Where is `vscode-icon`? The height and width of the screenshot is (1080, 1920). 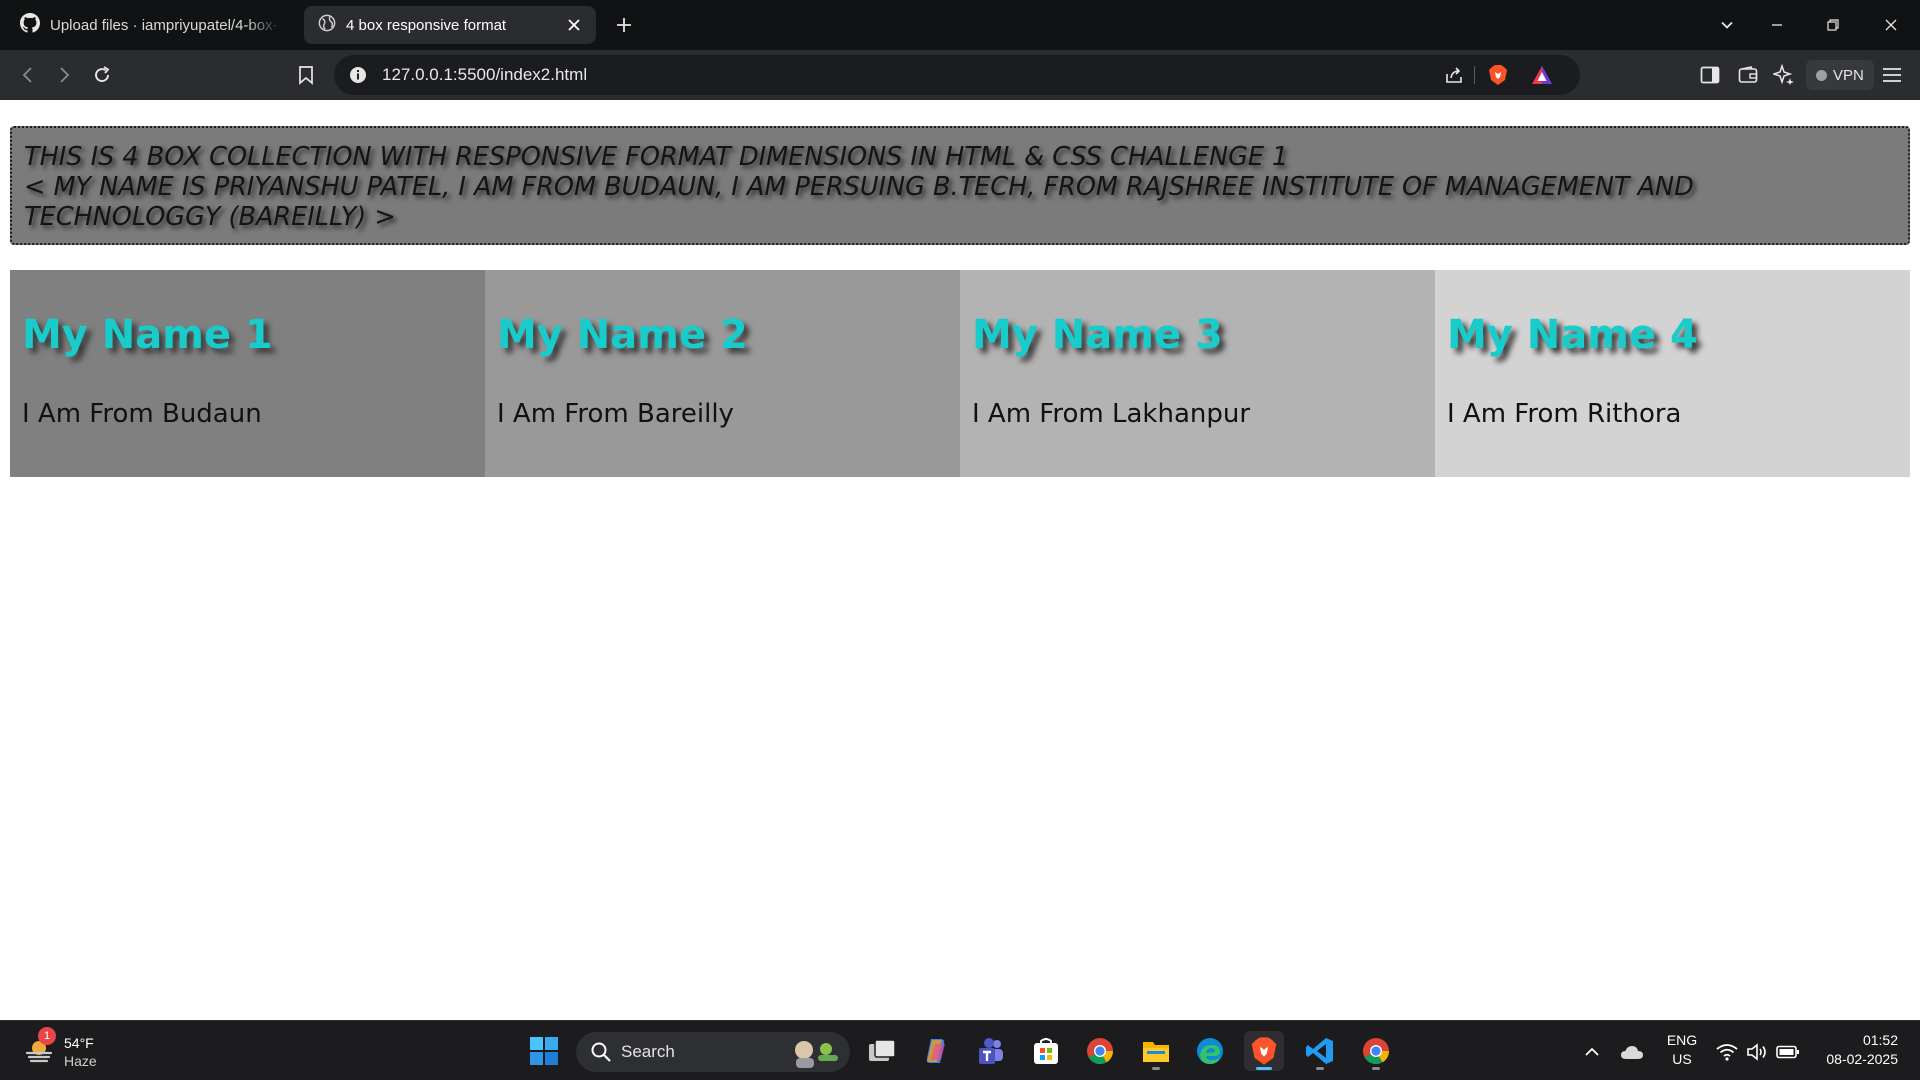 vscode-icon is located at coordinates (1320, 1051).